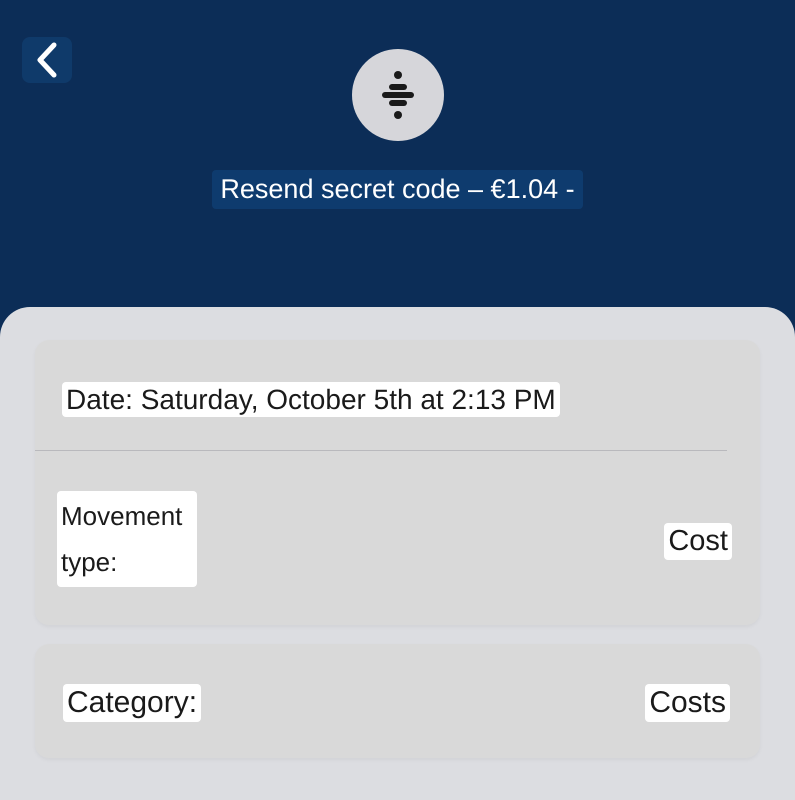 Image resolution: width=795 pixels, height=800 pixels. I want to click on back-button, so click(47, 60).